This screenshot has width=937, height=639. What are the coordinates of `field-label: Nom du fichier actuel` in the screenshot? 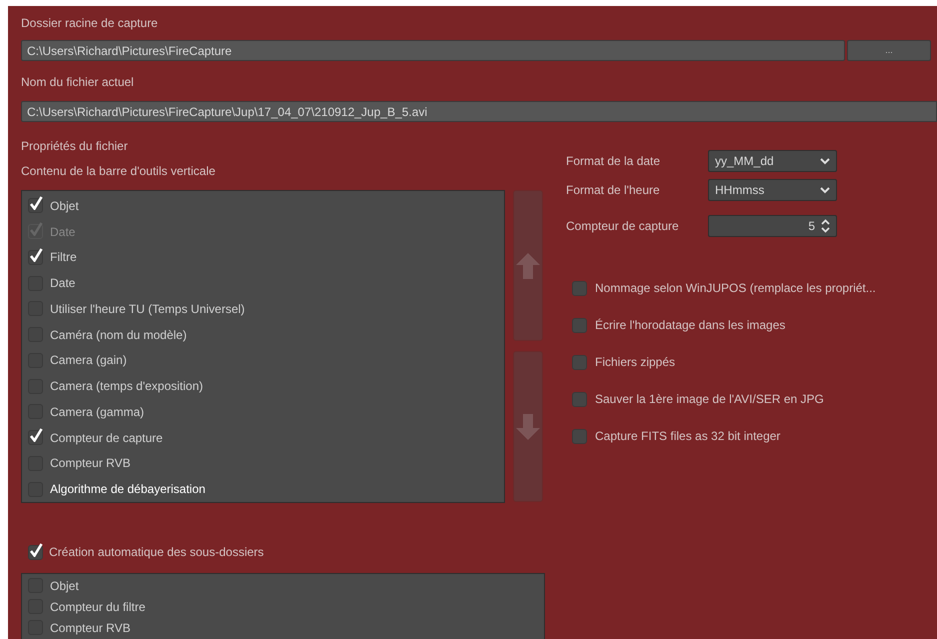 It's located at (78, 82).